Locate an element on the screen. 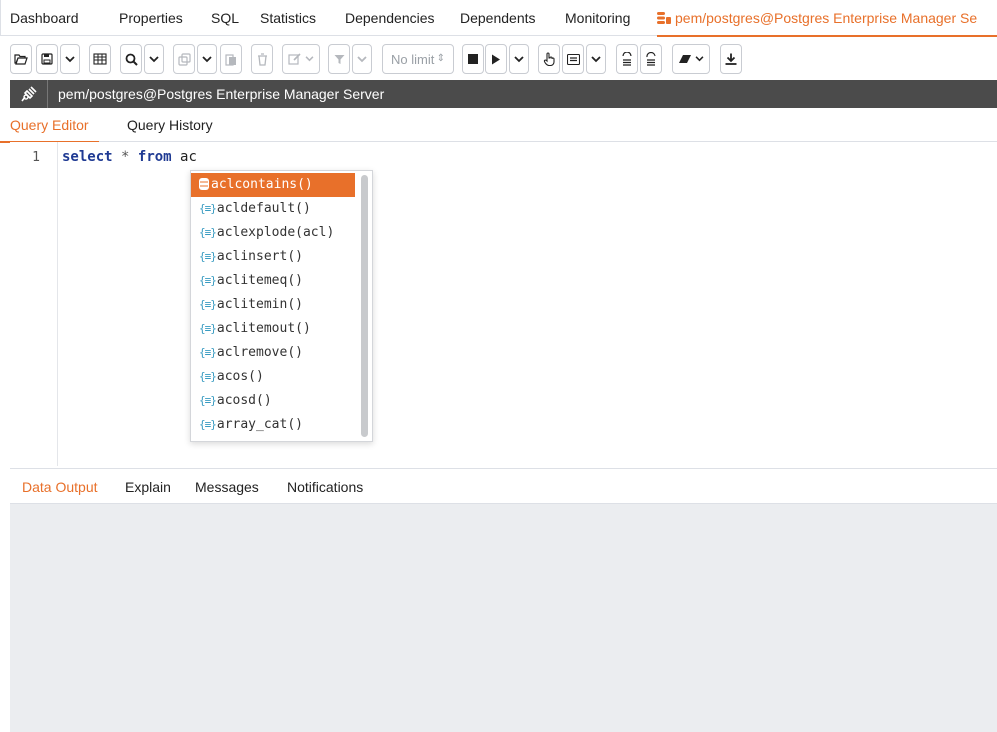 Image resolution: width=997 pixels, height=732 pixels. autocomplete-scrollbar is located at coordinates (364, 306).